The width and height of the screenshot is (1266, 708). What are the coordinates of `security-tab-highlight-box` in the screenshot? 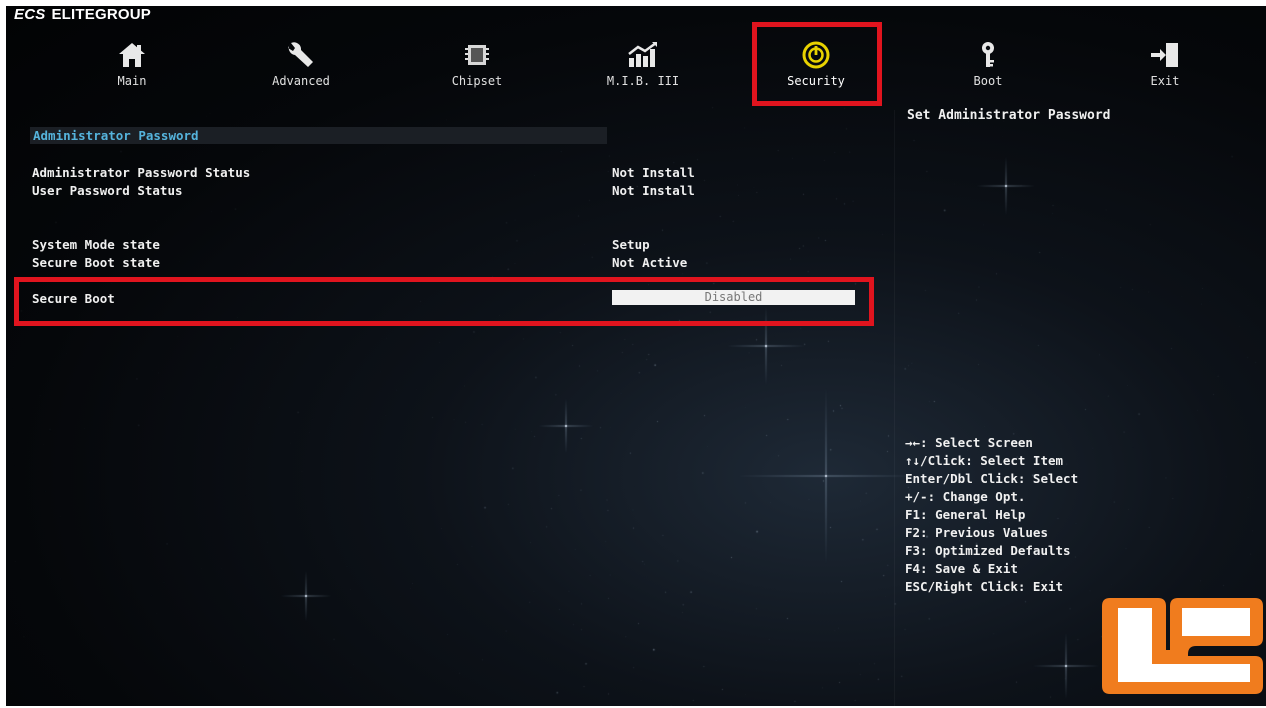 It's located at (817, 64).